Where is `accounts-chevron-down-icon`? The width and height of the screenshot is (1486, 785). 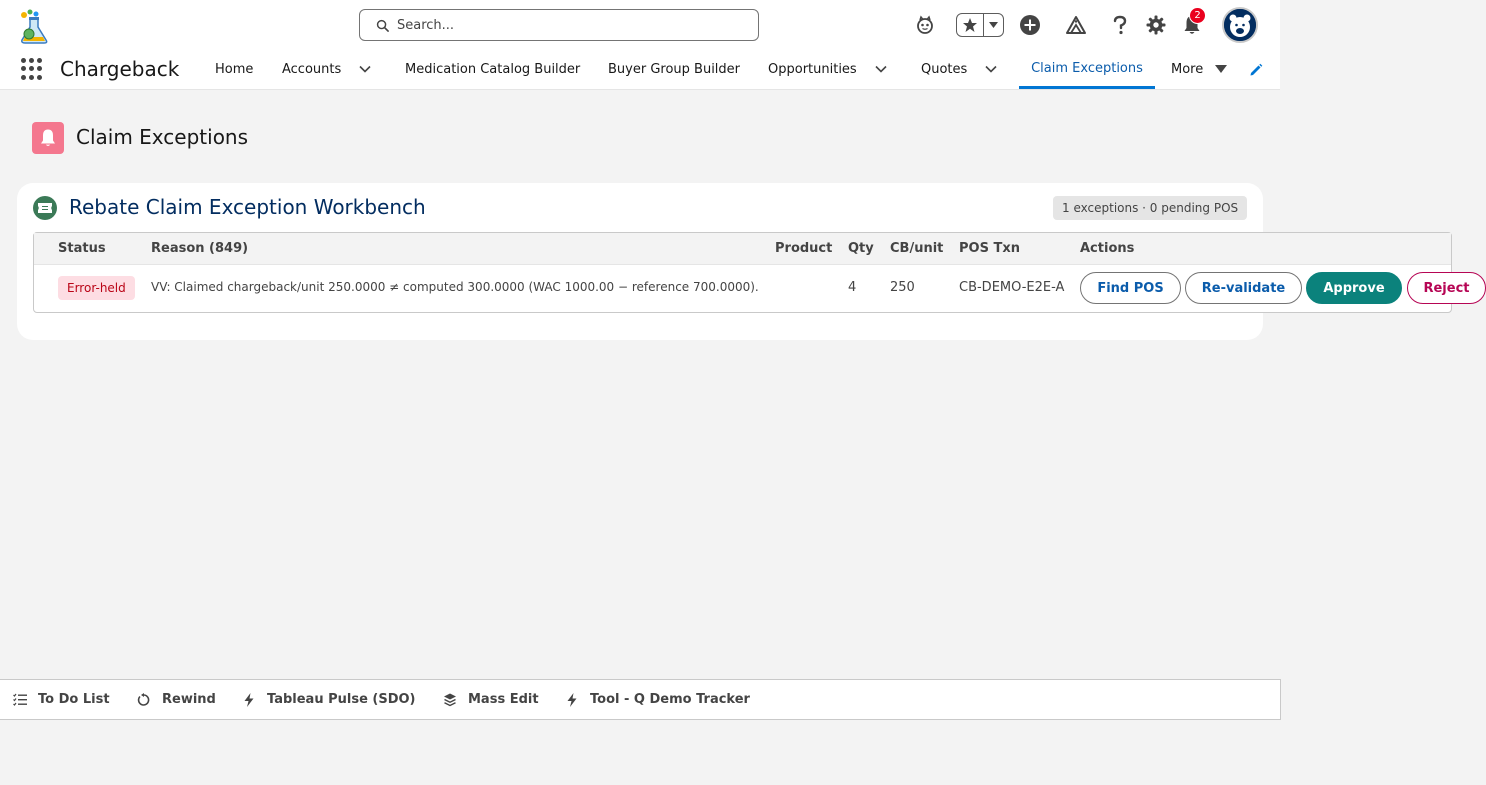 accounts-chevron-down-icon is located at coordinates (365, 69).